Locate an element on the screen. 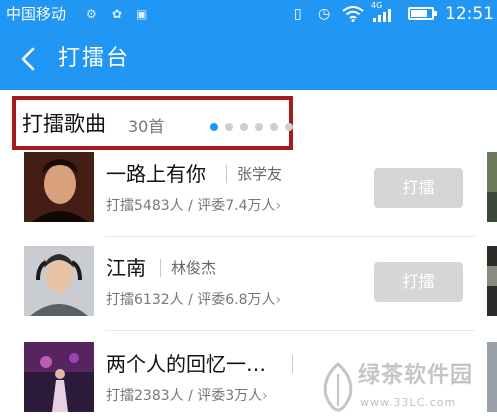  song-title: 一路上有你 is located at coordinates (156, 174).